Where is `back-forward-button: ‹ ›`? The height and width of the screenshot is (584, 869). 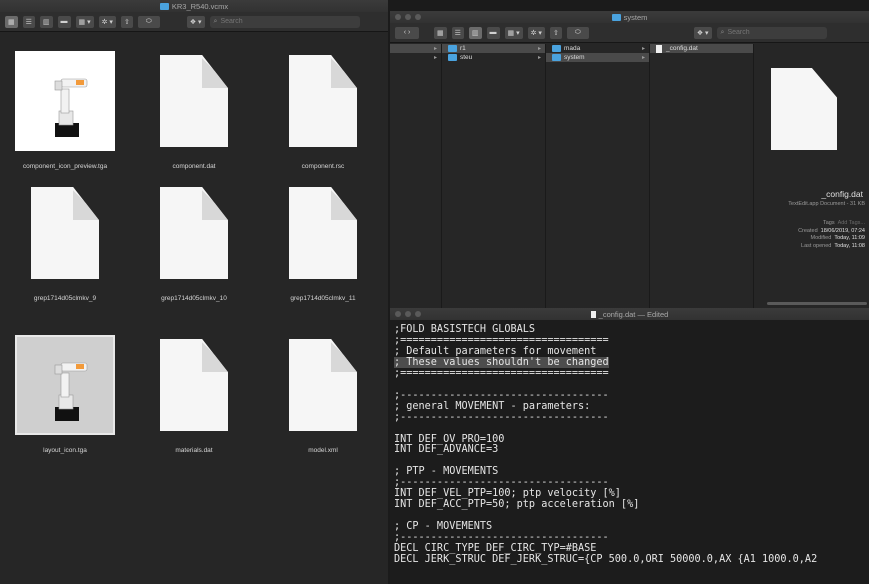
back-forward-button: ‹ › is located at coordinates (407, 32).